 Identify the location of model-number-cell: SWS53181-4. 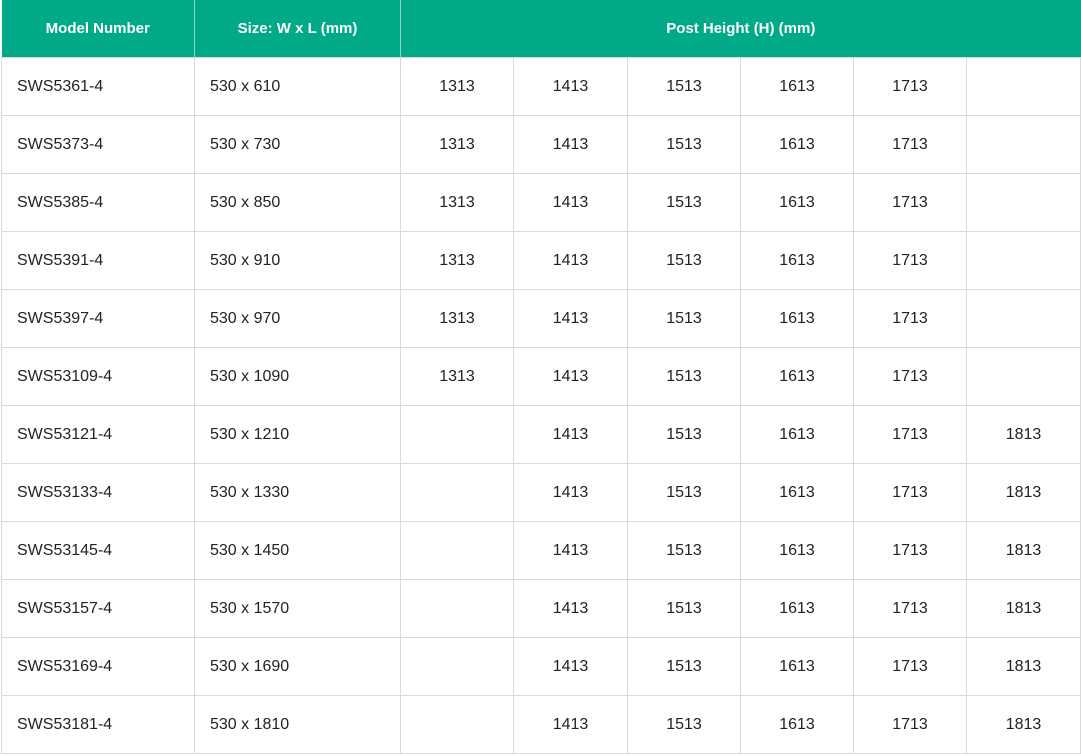
(98, 724).